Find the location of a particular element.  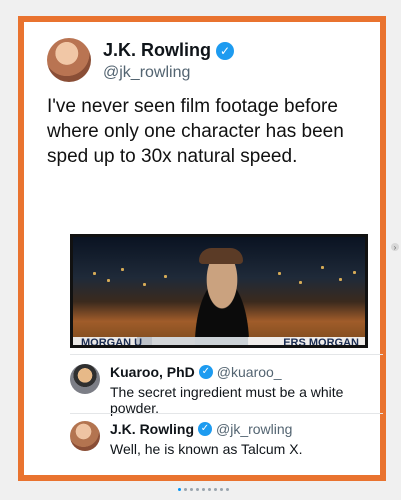

reply-author-name: J.K. Rowling is located at coordinates (152, 429).